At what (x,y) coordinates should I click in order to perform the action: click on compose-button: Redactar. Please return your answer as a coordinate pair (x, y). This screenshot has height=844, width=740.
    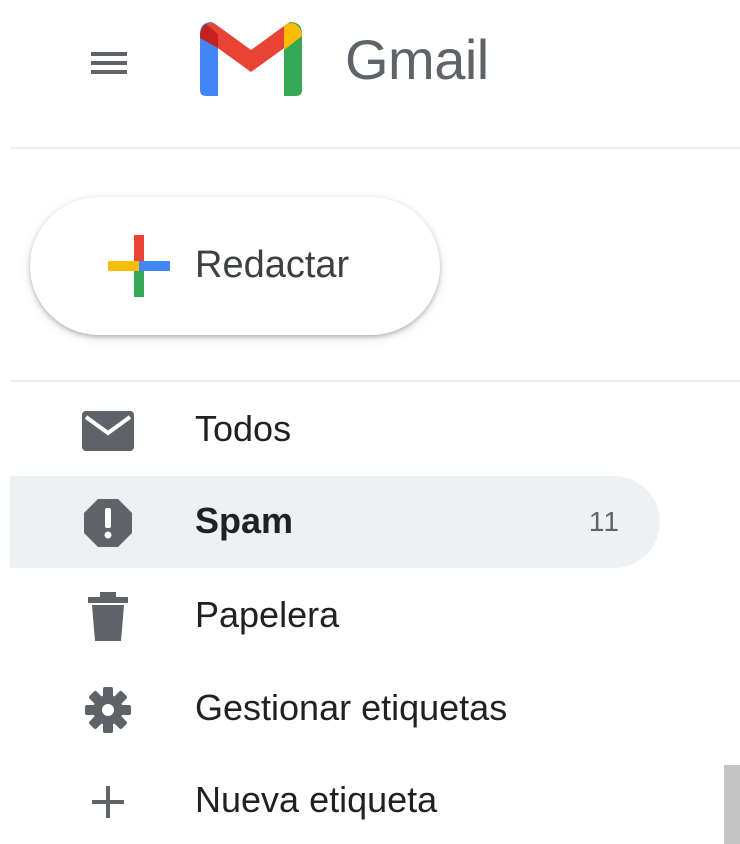
    Looking at the image, I should click on (235, 266).